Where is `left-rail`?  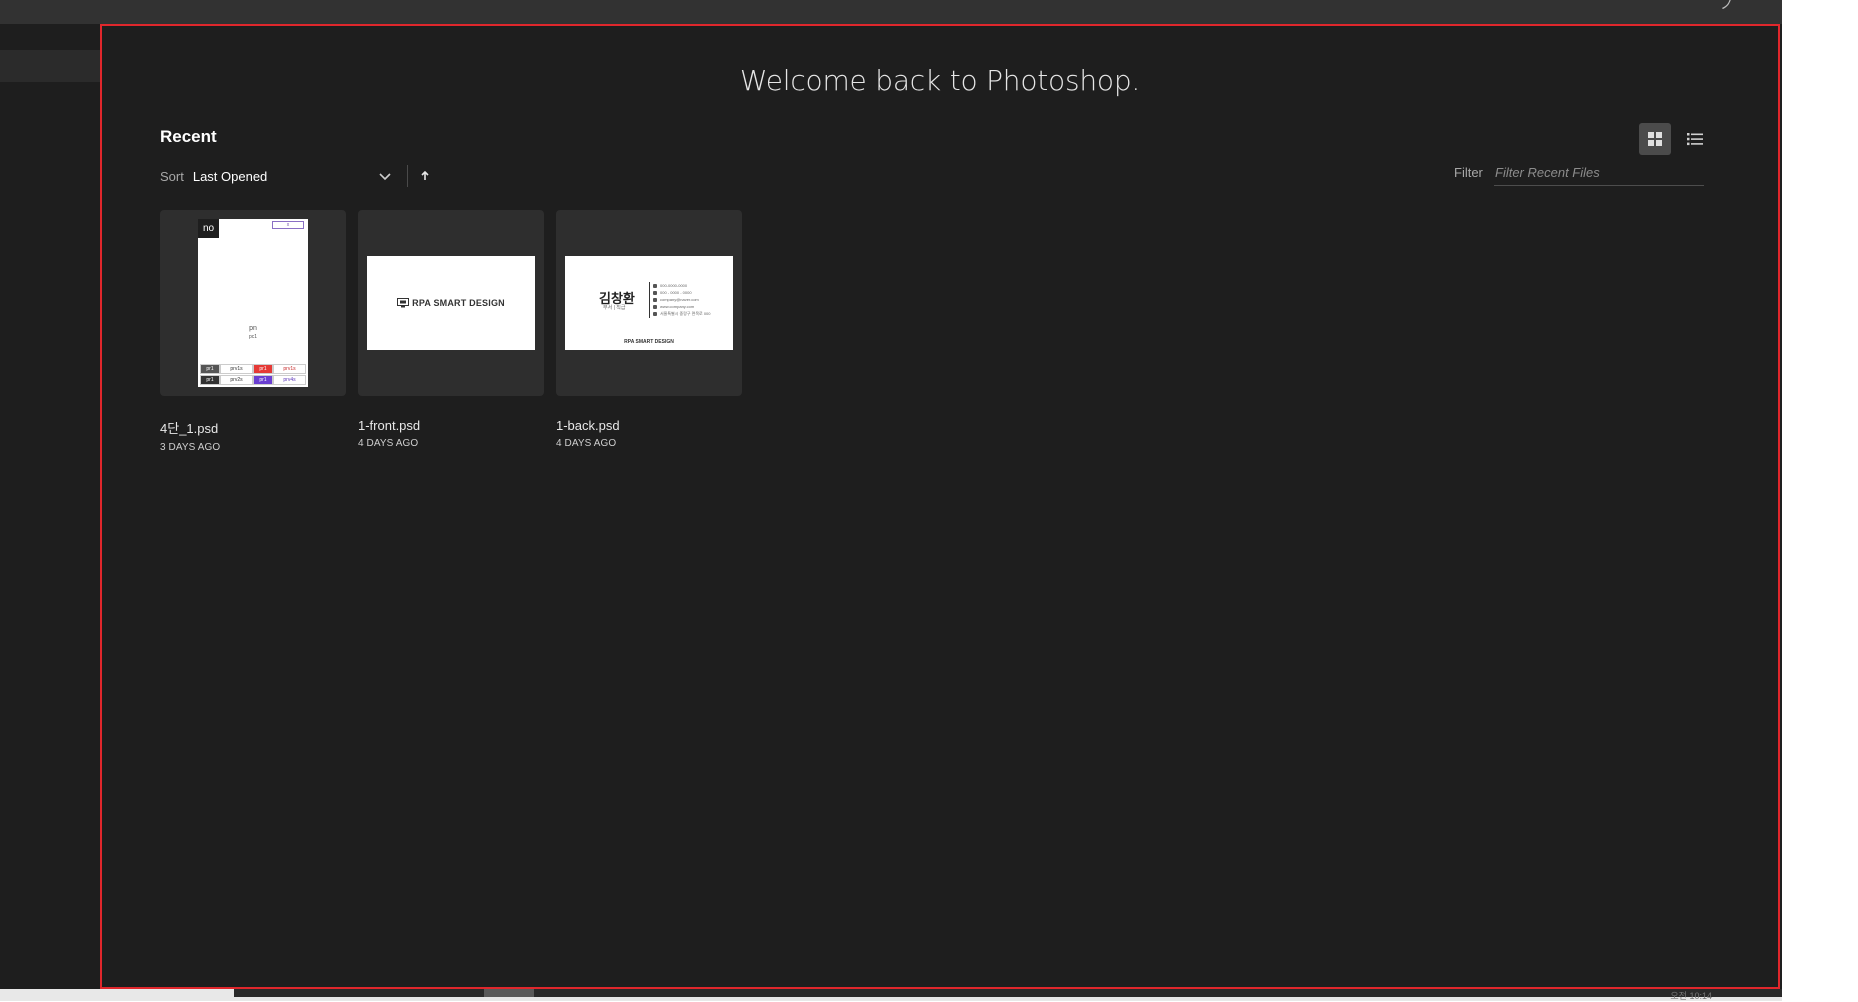
left-rail is located at coordinates (50, 506).